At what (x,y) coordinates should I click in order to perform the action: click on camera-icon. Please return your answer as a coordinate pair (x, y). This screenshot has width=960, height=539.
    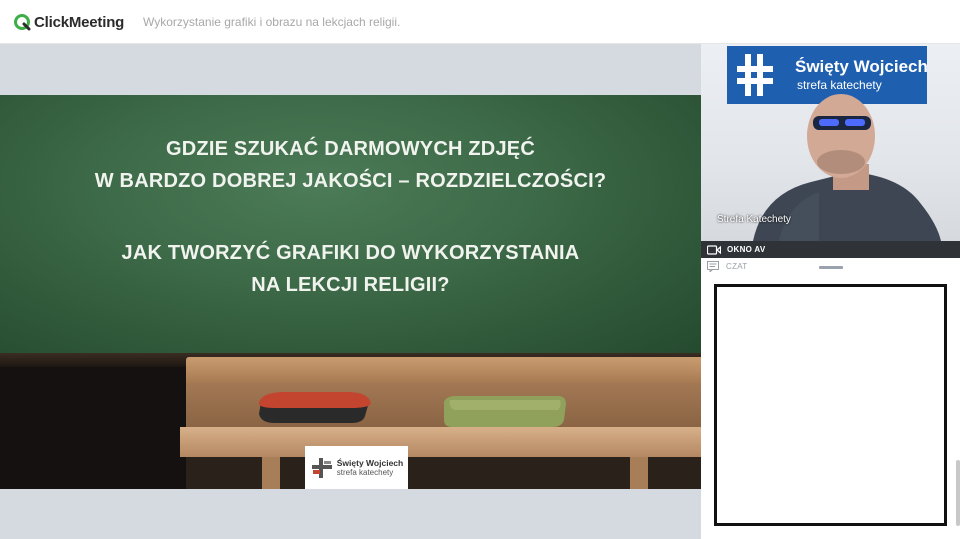
    Looking at the image, I should click on (714, 249).